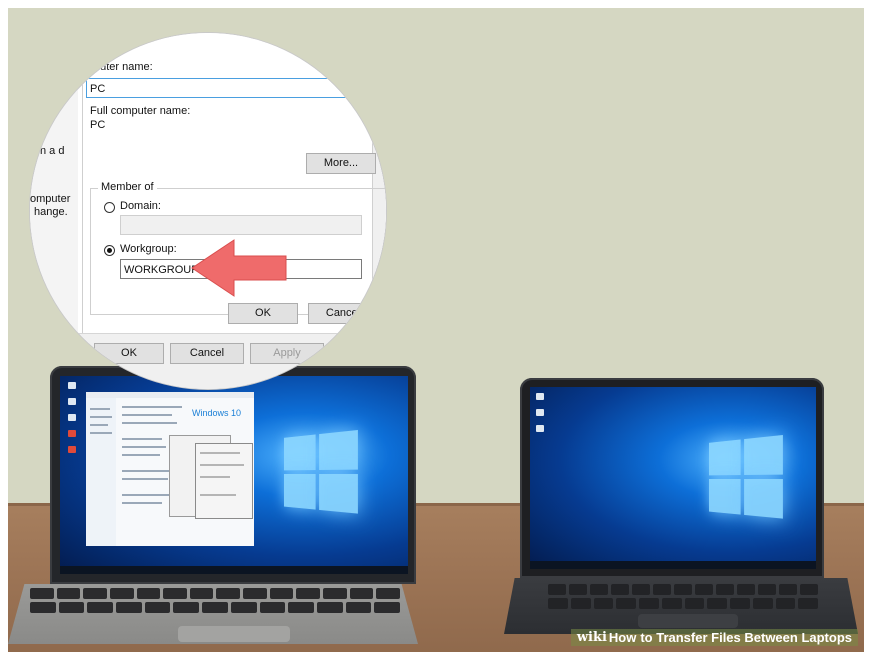 The image size is (870, 656). I want to click on windows-10-badge: Windows 10, so click(217, 413).